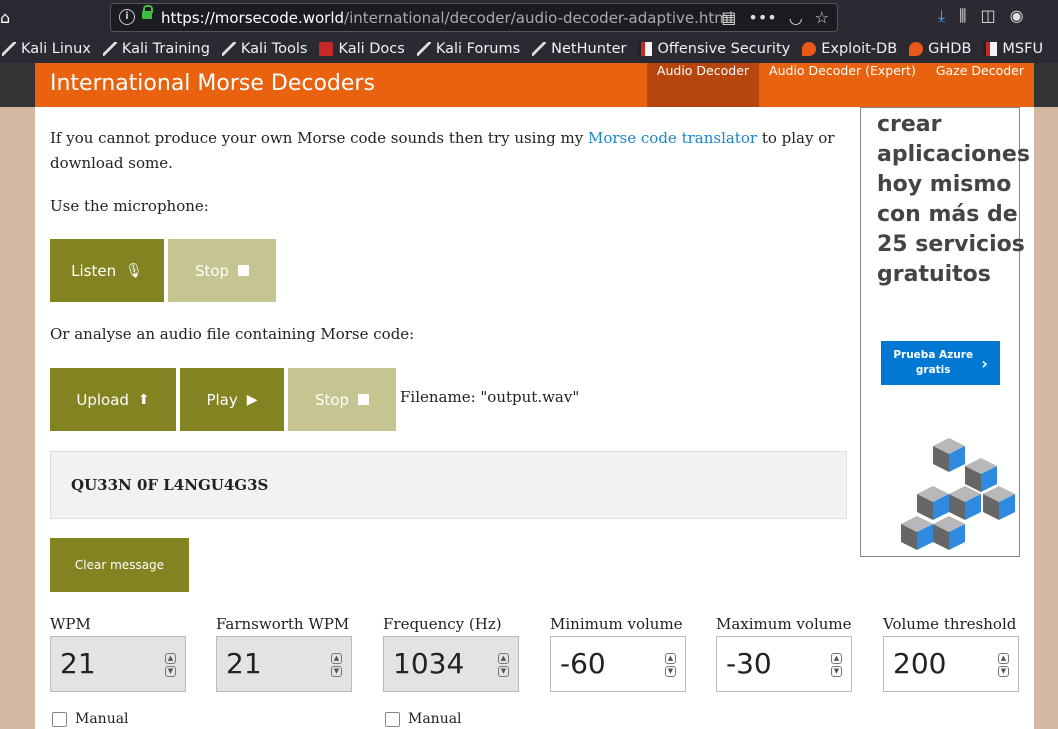  Describe the element at coordinates (448, 485) in the screenshot. I see `decoded-message-box: QU33N 0F L4NGU4G3S` at that location.